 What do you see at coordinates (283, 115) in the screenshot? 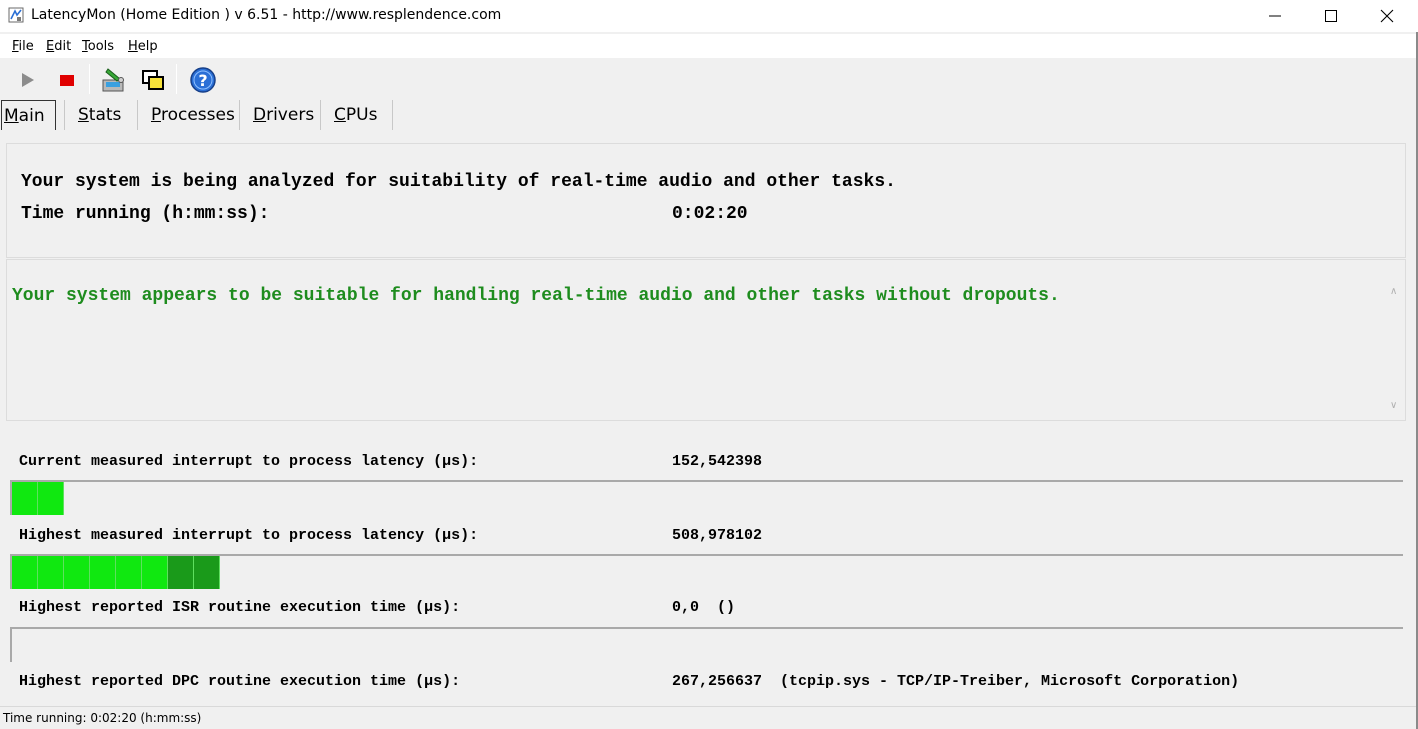
I see `tab-drivers: Drivers` at bounding box center [283, 115].